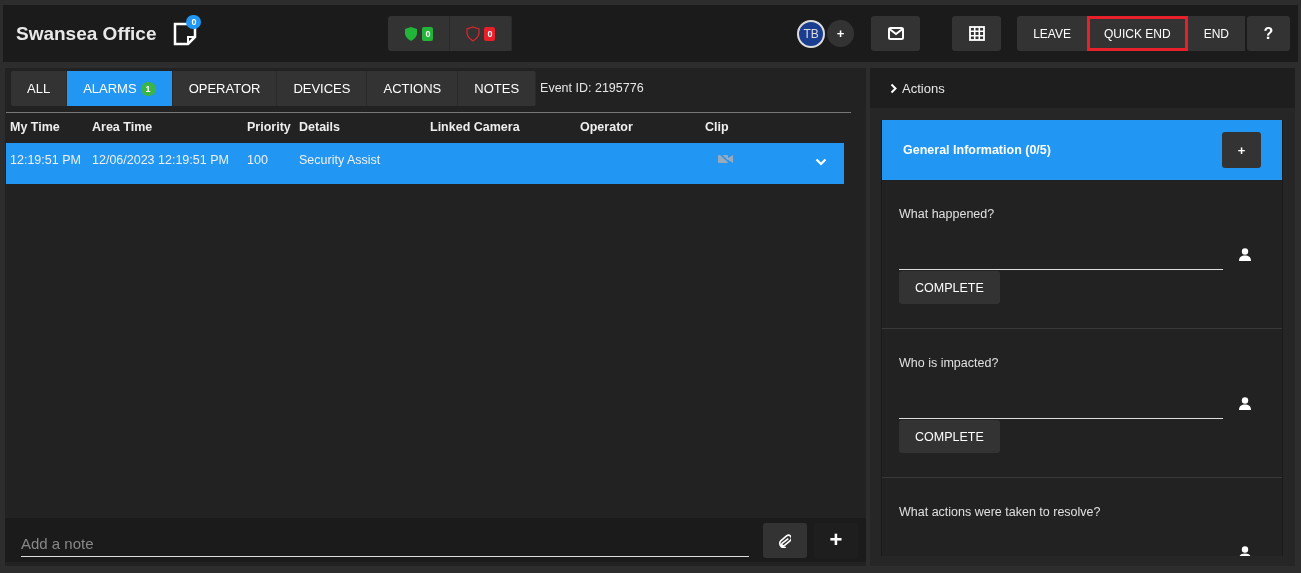 This screenshot has height=573, width=1301. What do you see at coordinates (473, 33) in the screenshot?
I see `shield-outline-icon` at bounding box center [473, 33].